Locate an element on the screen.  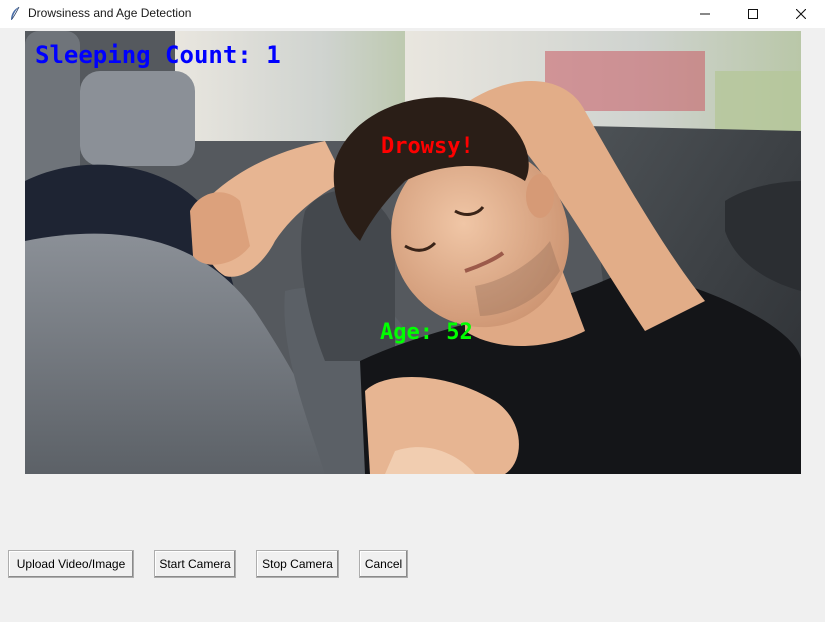
title-bar: Drowsiness and Age Detection is located at coordinates (412, 14).